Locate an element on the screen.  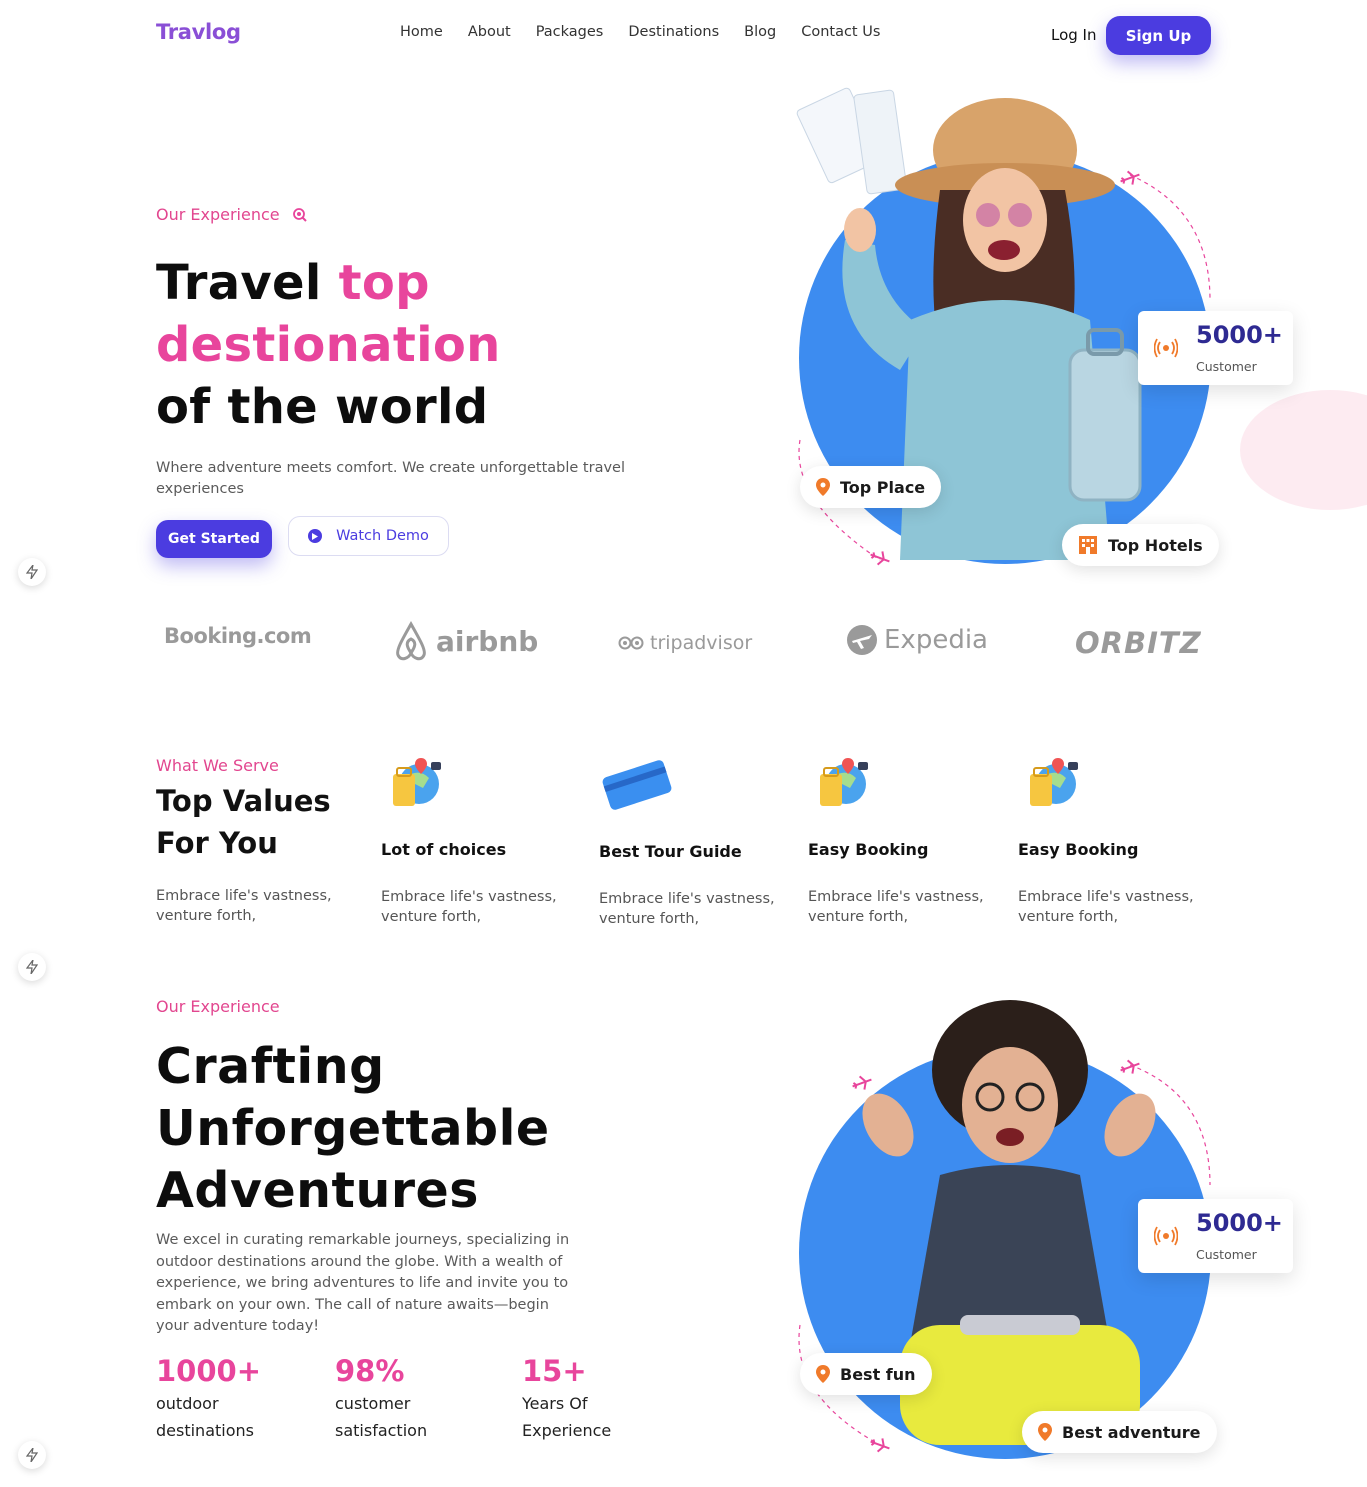
nav-item-about: About is located at coordinates (489, 32).